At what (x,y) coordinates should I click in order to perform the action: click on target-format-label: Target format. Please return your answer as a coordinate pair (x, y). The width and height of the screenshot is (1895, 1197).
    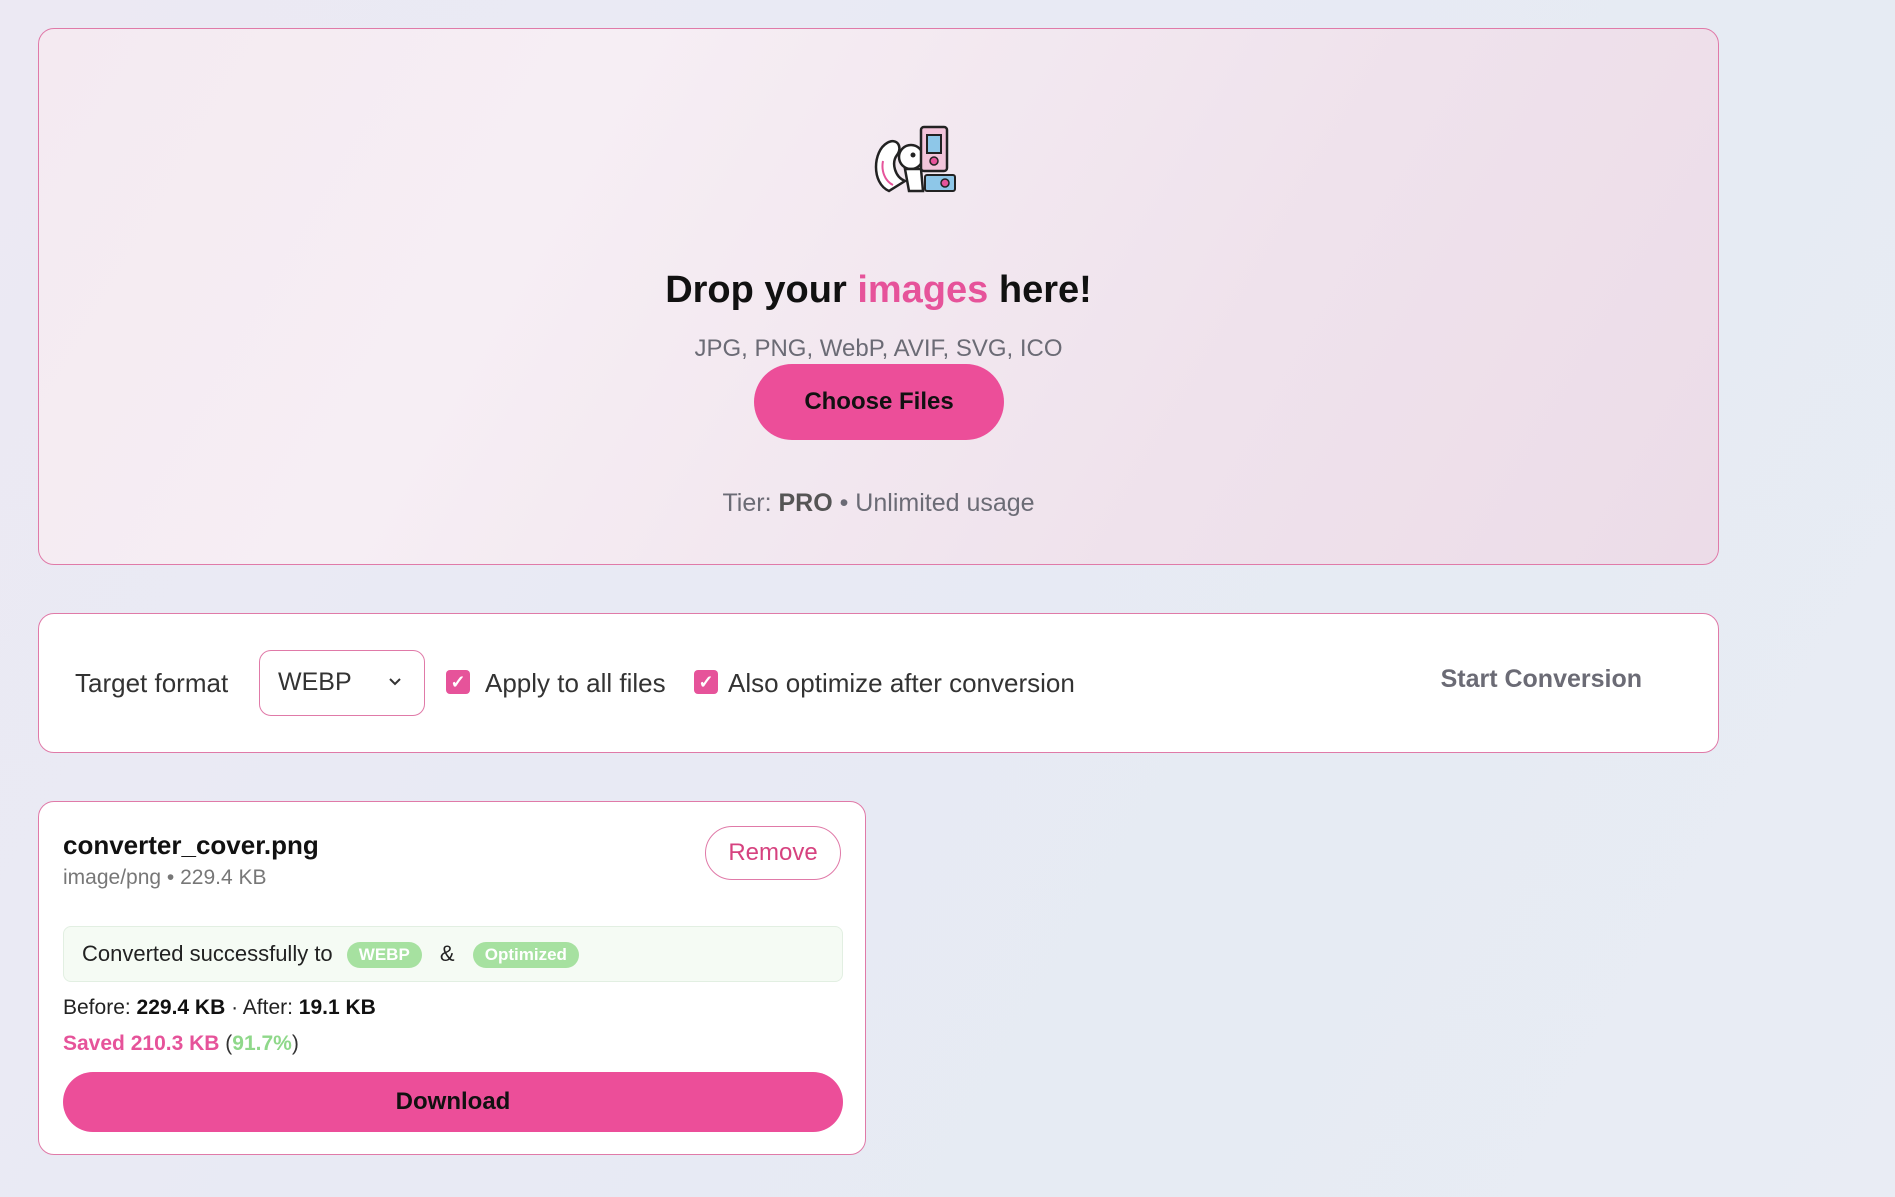
    Looking at the image, I should click on (152, 683).